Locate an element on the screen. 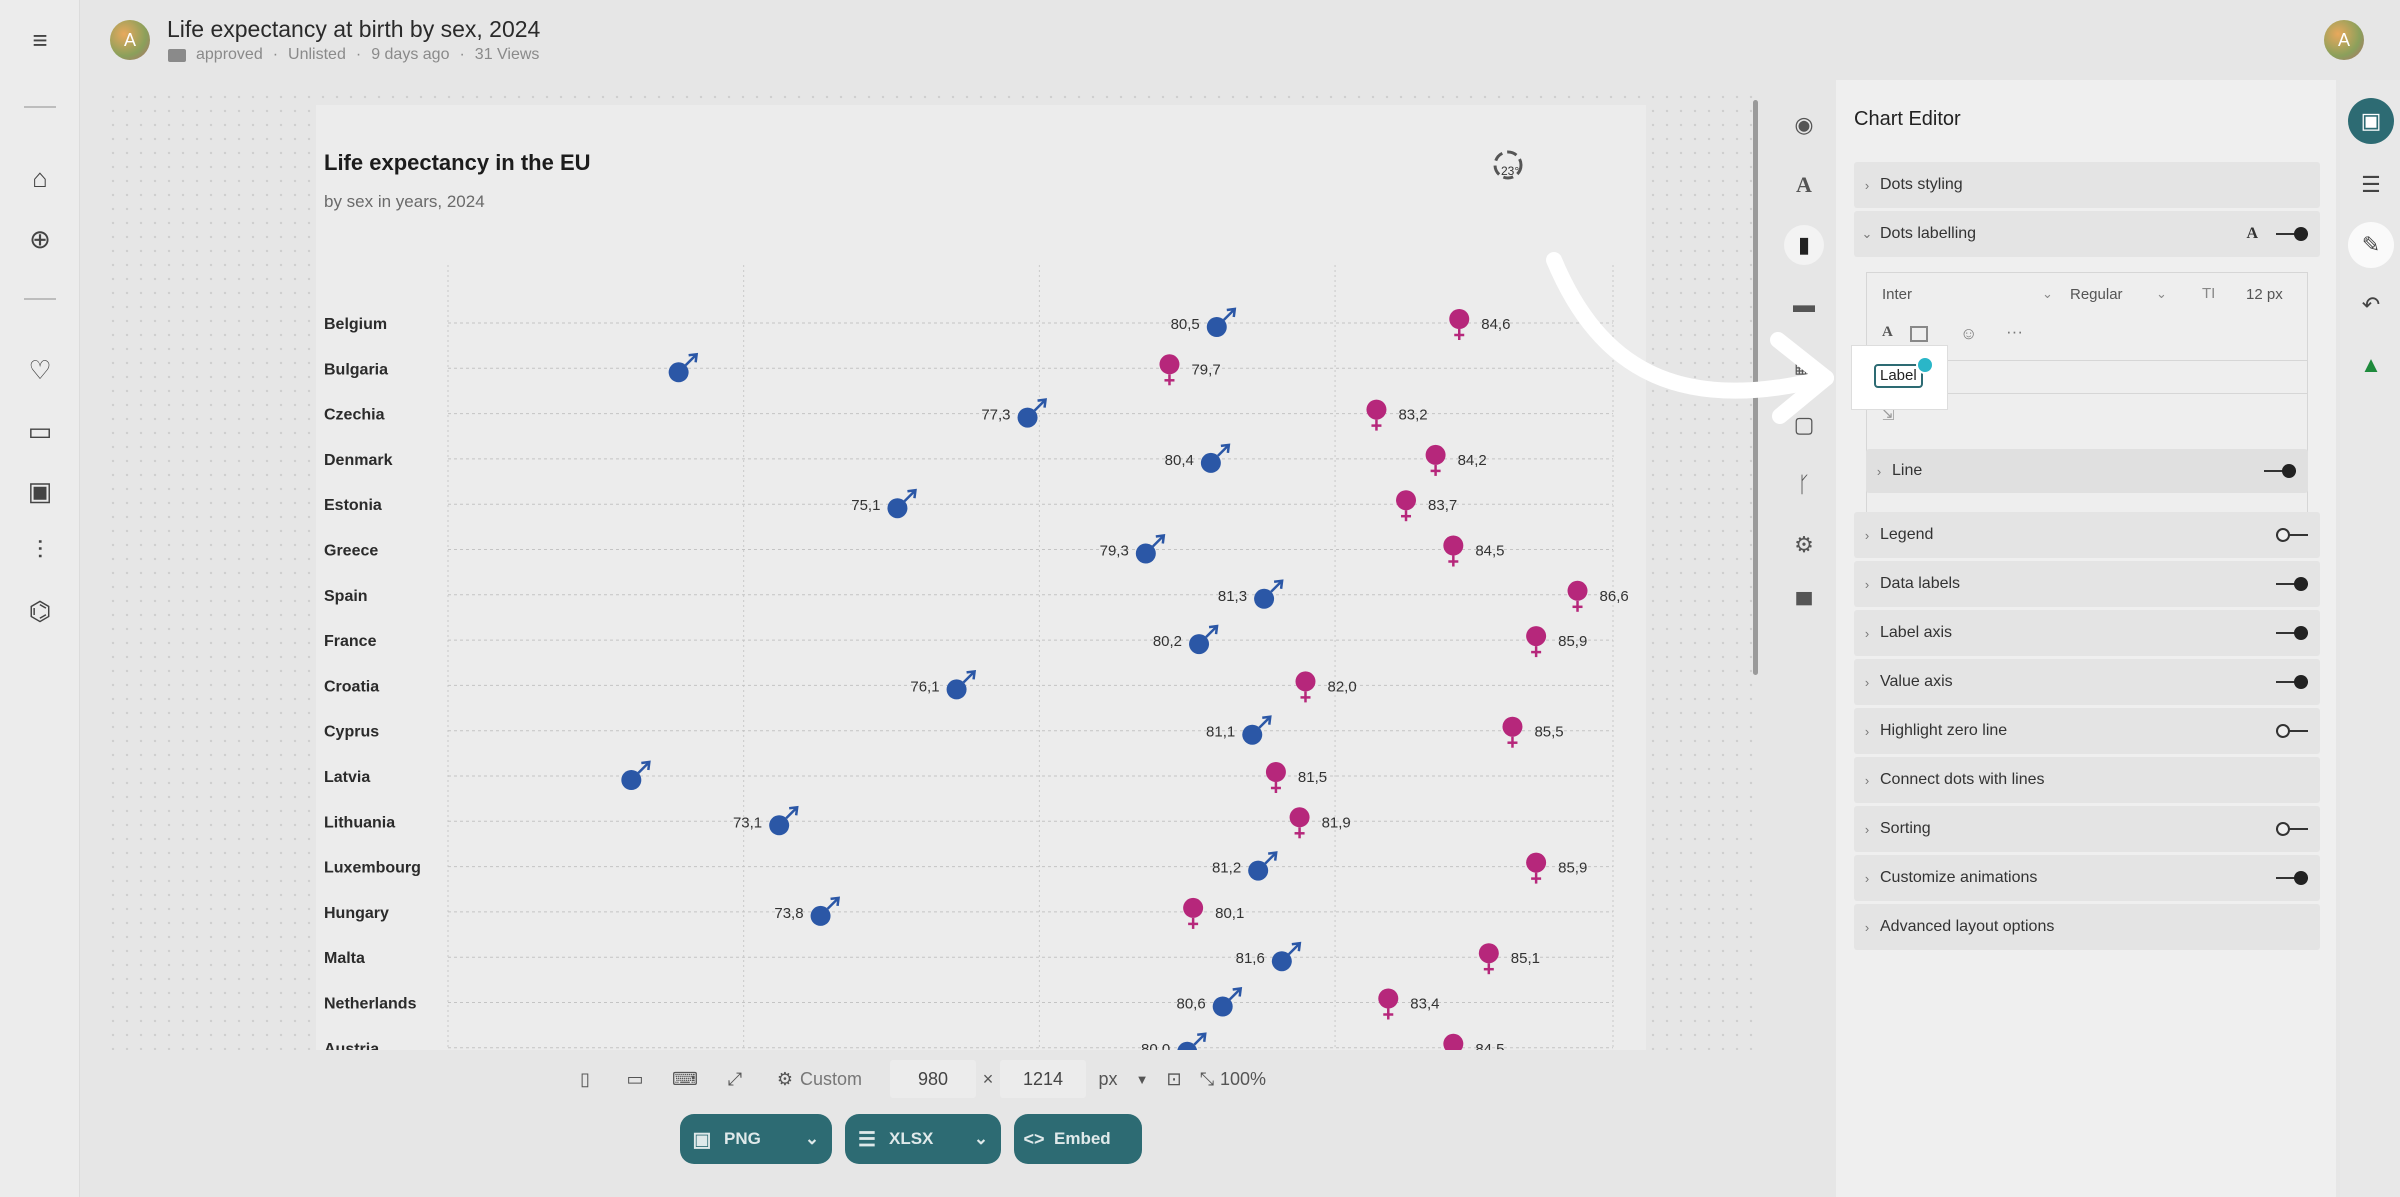 This screenshot has height=1197, width=2400. male-value-label: 76,1 is located at coordinates (924, 686).